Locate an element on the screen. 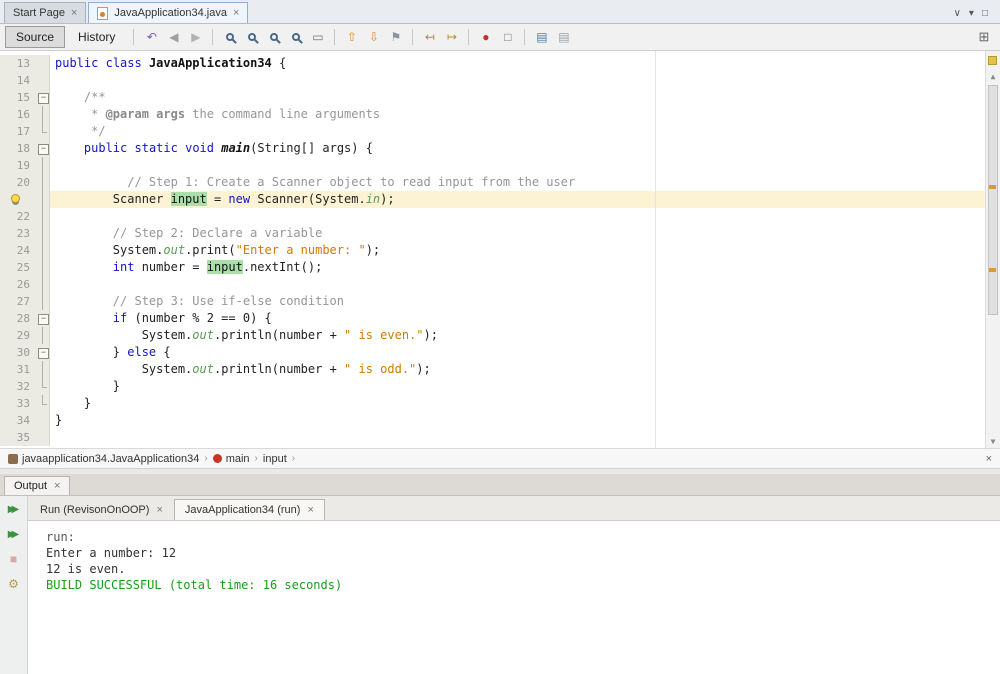  code-text: System.out.print("Enter a number: "); is located at coordinates (525, 250).